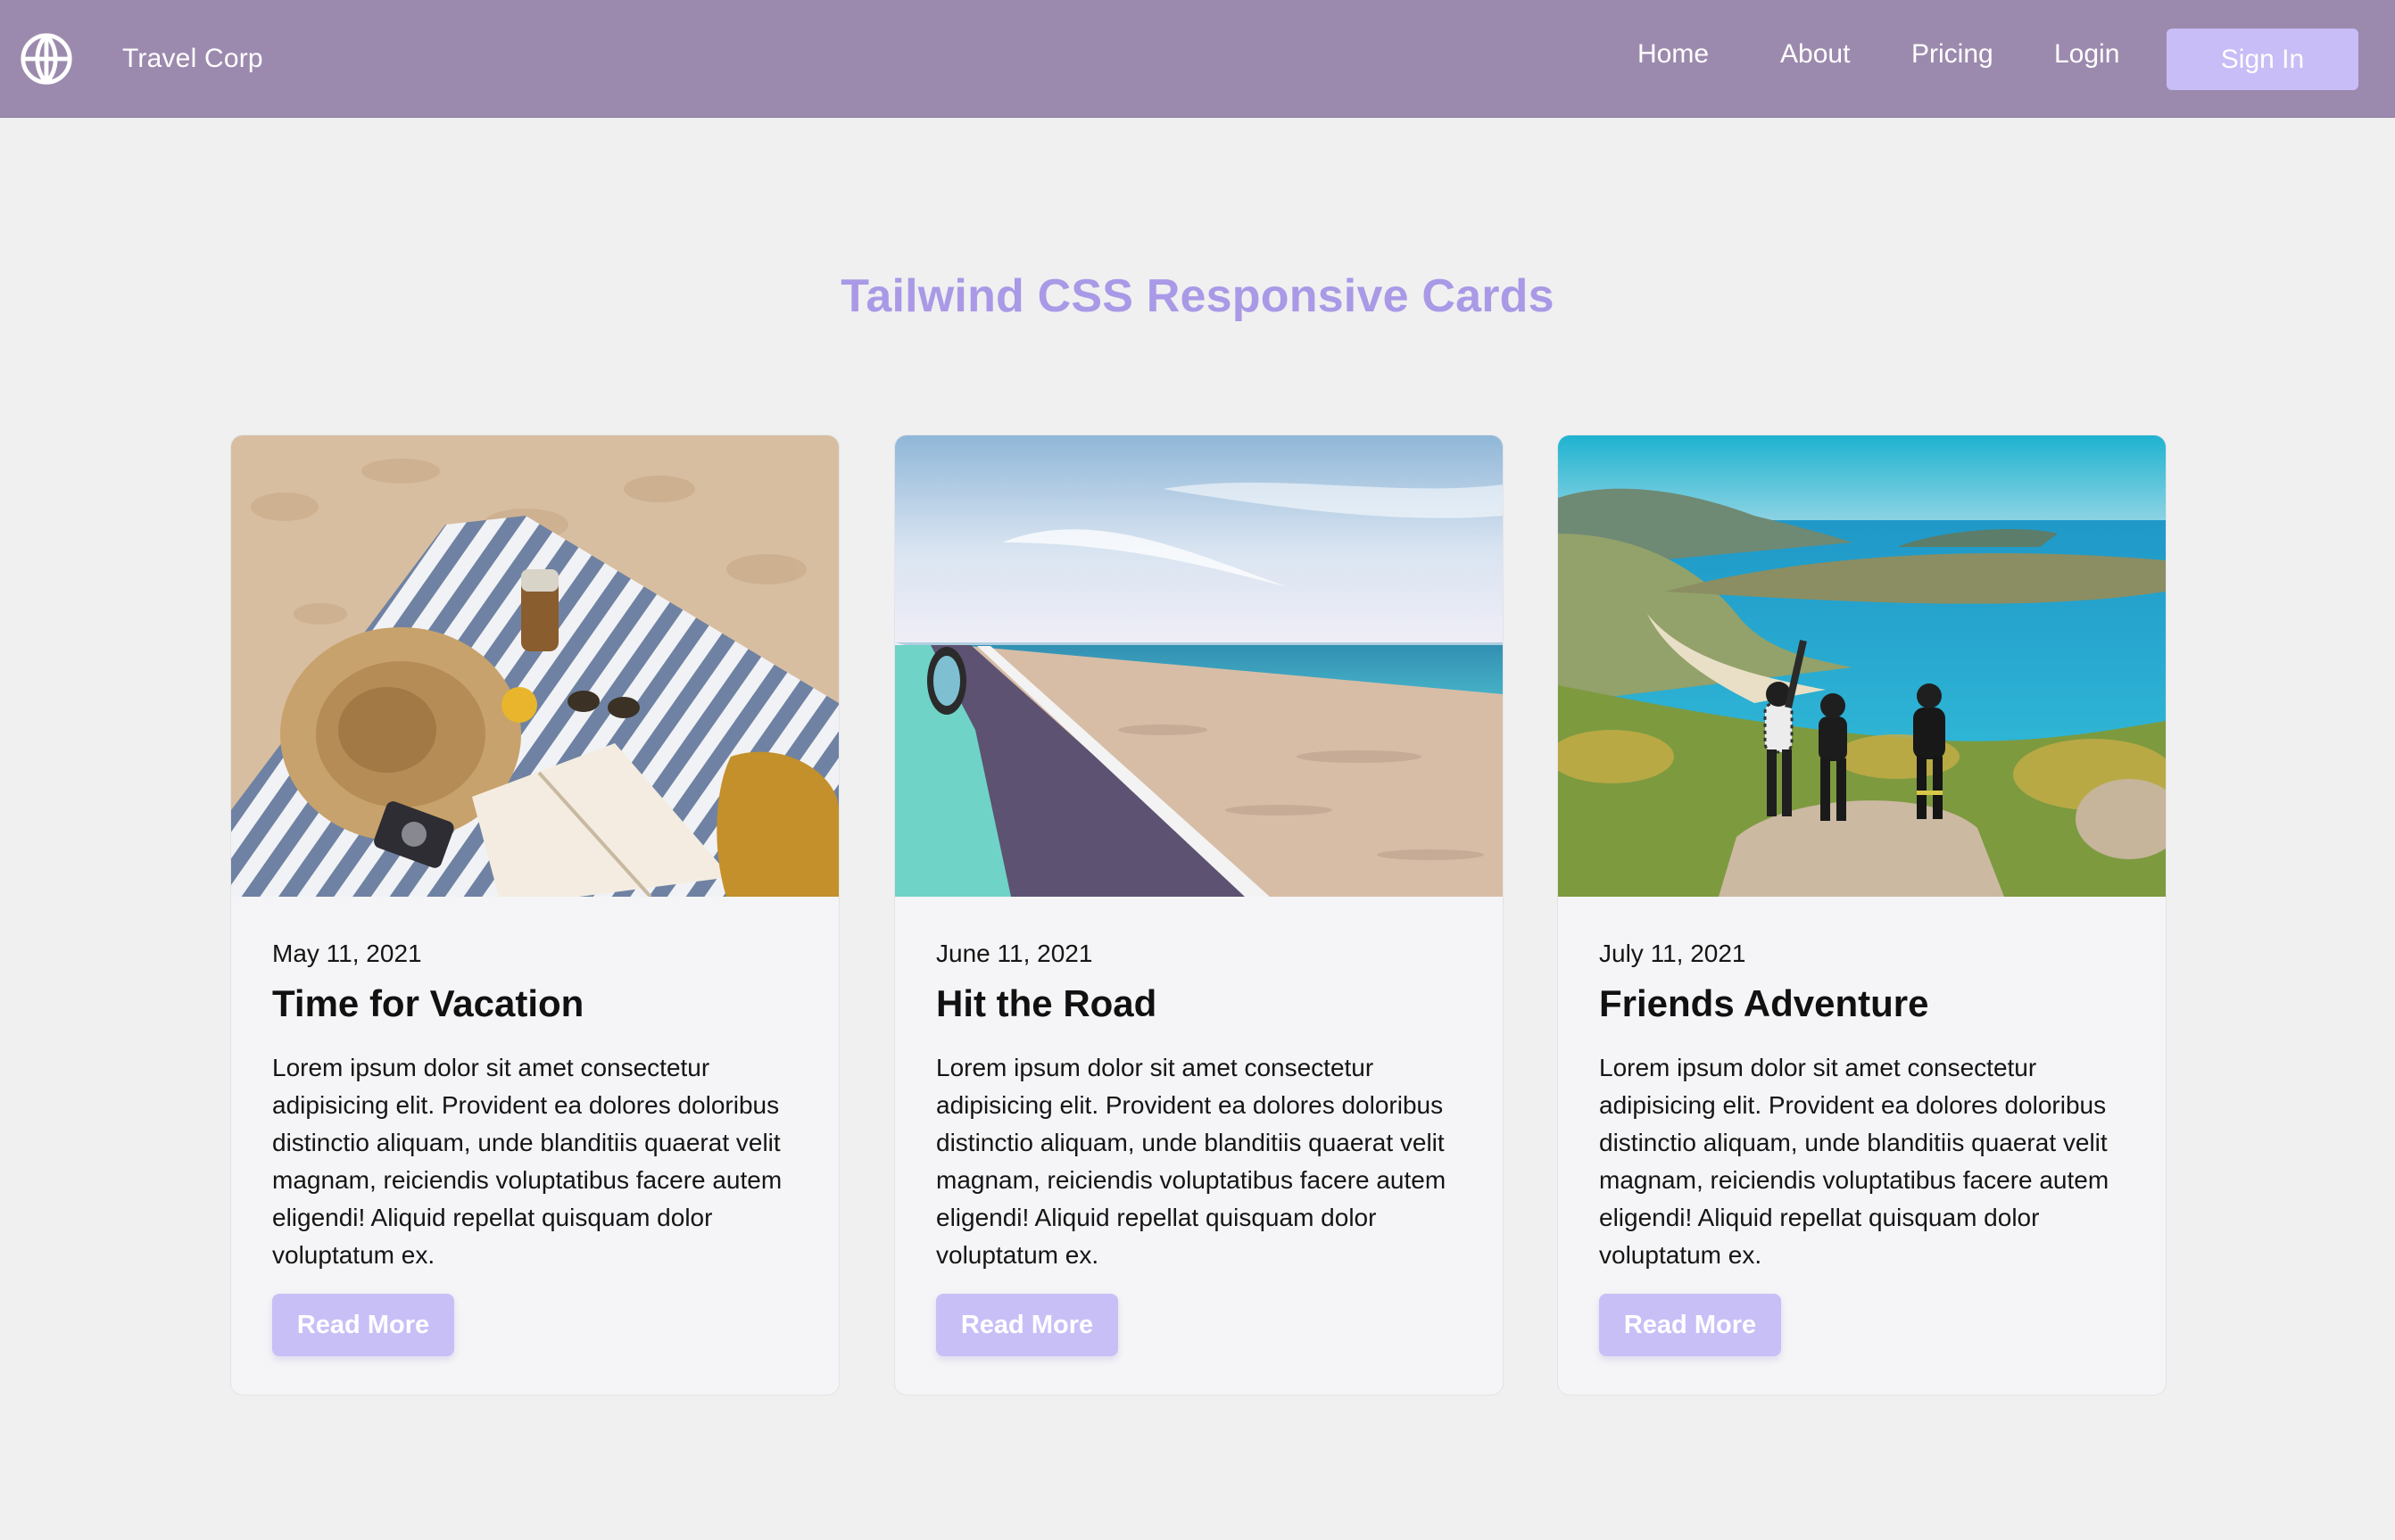 The image size is (2395, 1540). Describe the element at coordinates (1764, 1003) in the screenshot. I see `card-title: Friends Adventure` at that location.